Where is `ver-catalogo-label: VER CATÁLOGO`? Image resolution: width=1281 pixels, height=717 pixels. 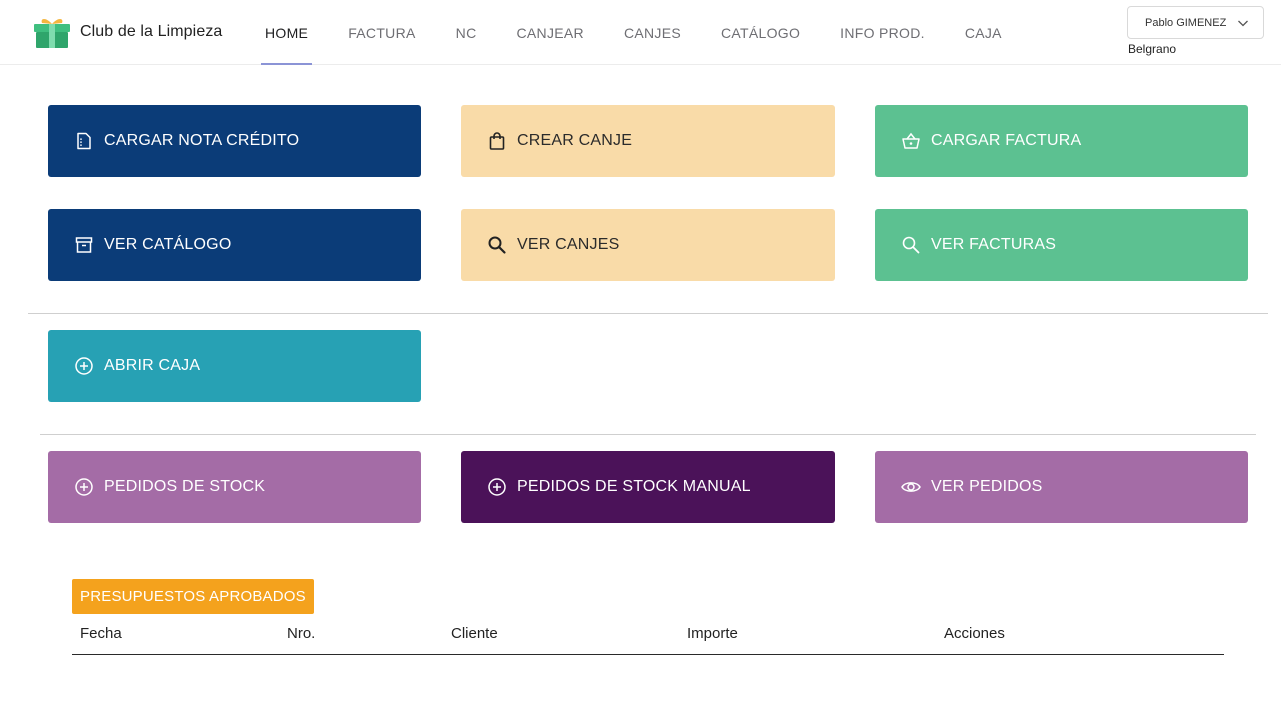 ver-catalogo-label: VER CATÁLOGO is located at coordinates (168, 244).